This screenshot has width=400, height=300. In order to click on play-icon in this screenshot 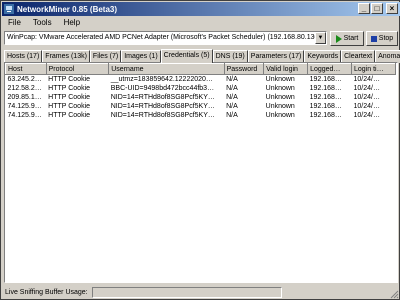, I will do `click(338, 38)`.